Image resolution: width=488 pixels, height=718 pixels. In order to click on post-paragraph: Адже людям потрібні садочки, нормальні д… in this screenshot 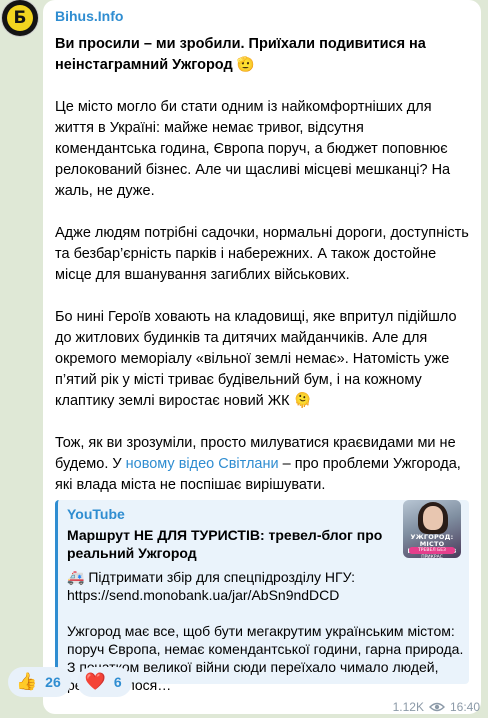, I will do `click(262, 254)`.